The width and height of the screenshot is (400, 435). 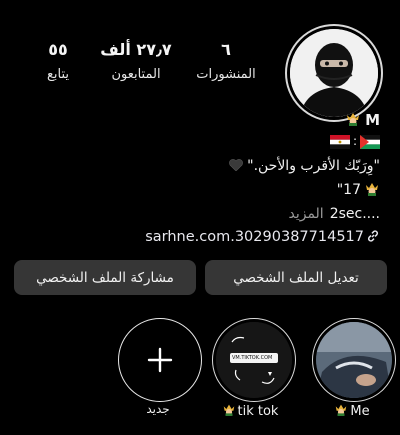 What do you see at coordinates (362, 120) in the screenshot?
I see `profile-name-line: M` at bounding box center [362, 120].